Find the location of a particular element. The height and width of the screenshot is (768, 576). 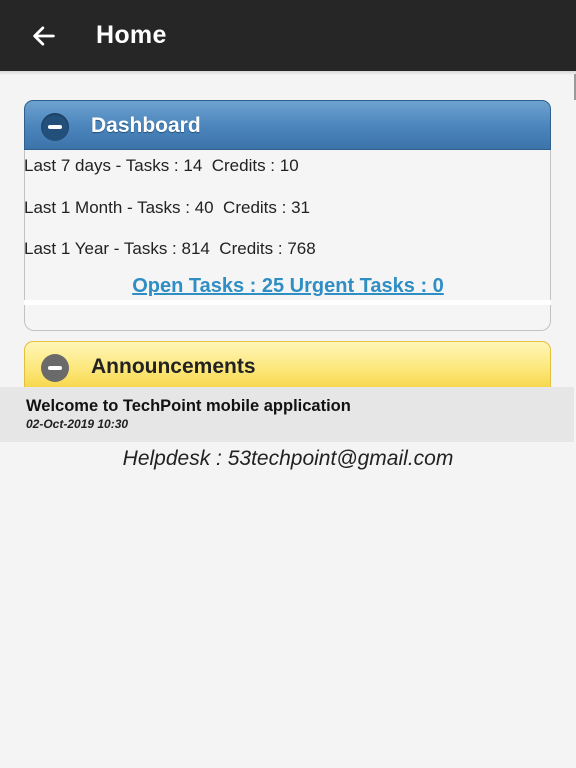

page-title: Home is located at coordinates (131, 35).